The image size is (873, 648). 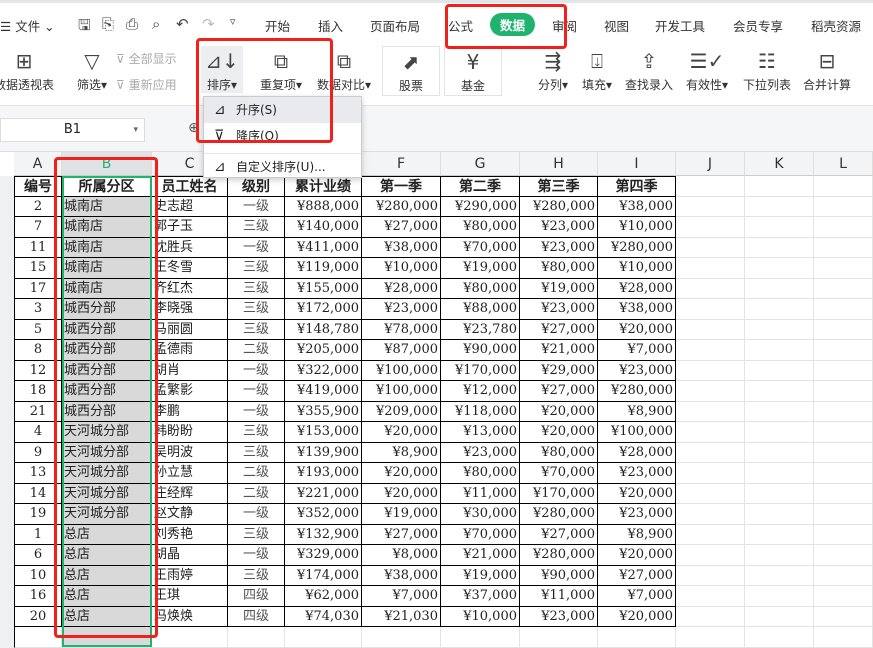 What do you see at coordinates (637, 186) in the screenshot?
I see `header-cell: 第四季` at bounding box center [637, 186].